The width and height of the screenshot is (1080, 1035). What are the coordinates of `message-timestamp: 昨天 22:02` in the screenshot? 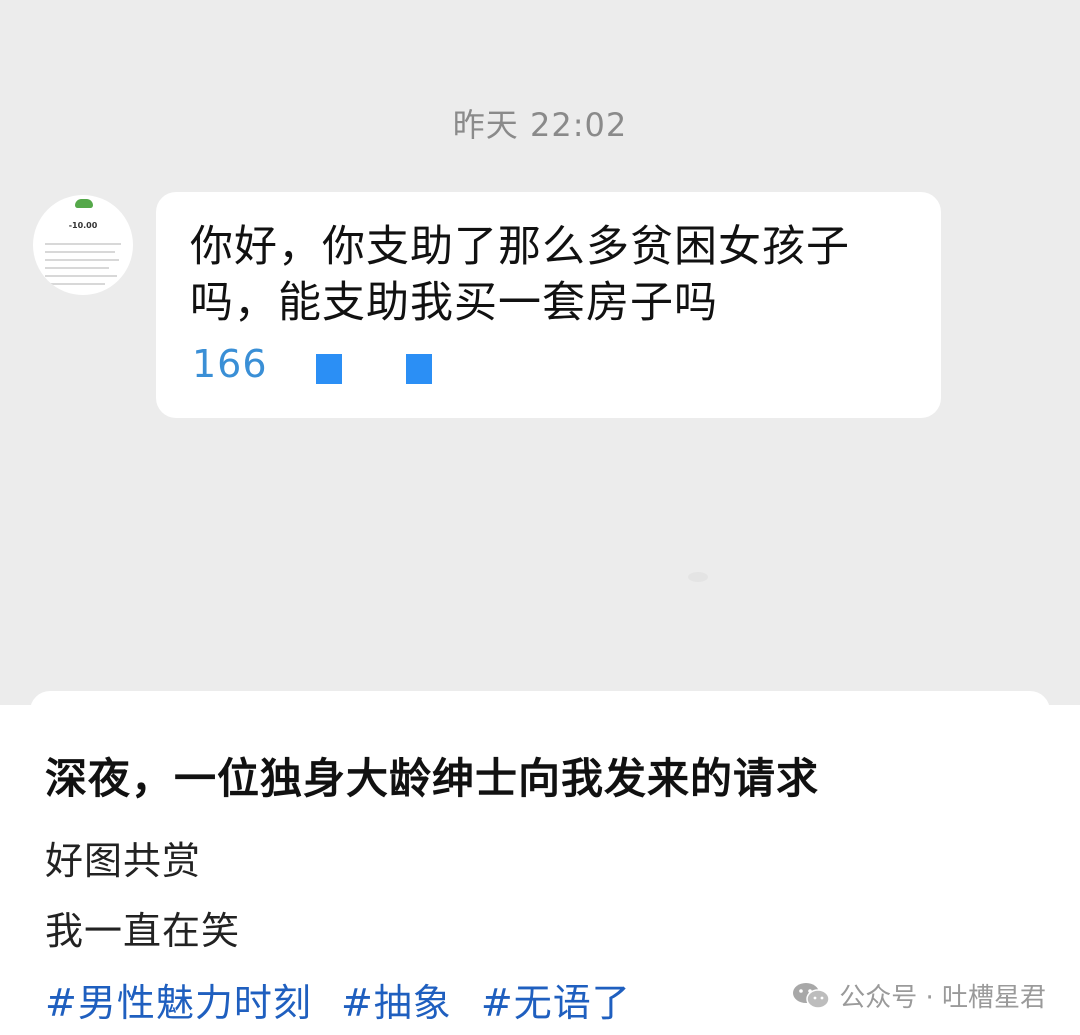 It's located at (540, 125).